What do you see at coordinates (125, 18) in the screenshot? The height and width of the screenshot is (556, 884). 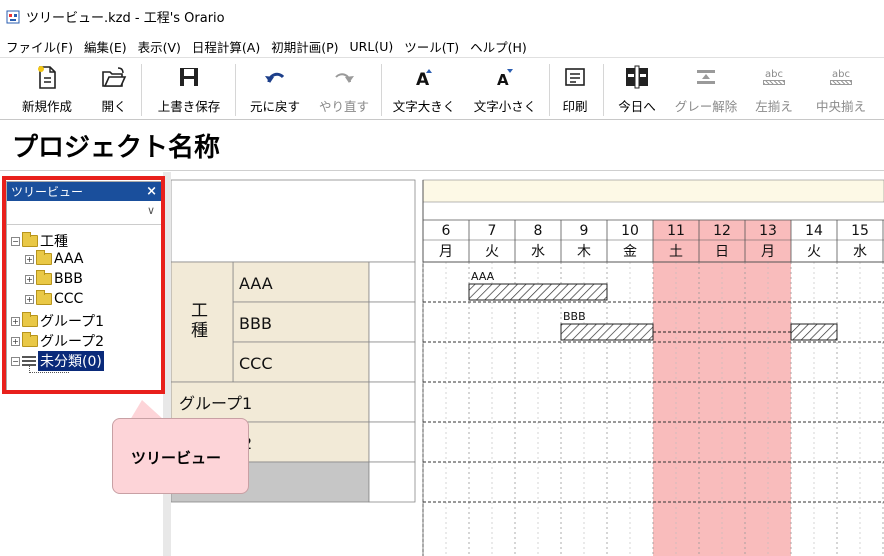 I see `window-title: ツリービュー.kzd - 工程's Orario` at bounding box center [125, 18].